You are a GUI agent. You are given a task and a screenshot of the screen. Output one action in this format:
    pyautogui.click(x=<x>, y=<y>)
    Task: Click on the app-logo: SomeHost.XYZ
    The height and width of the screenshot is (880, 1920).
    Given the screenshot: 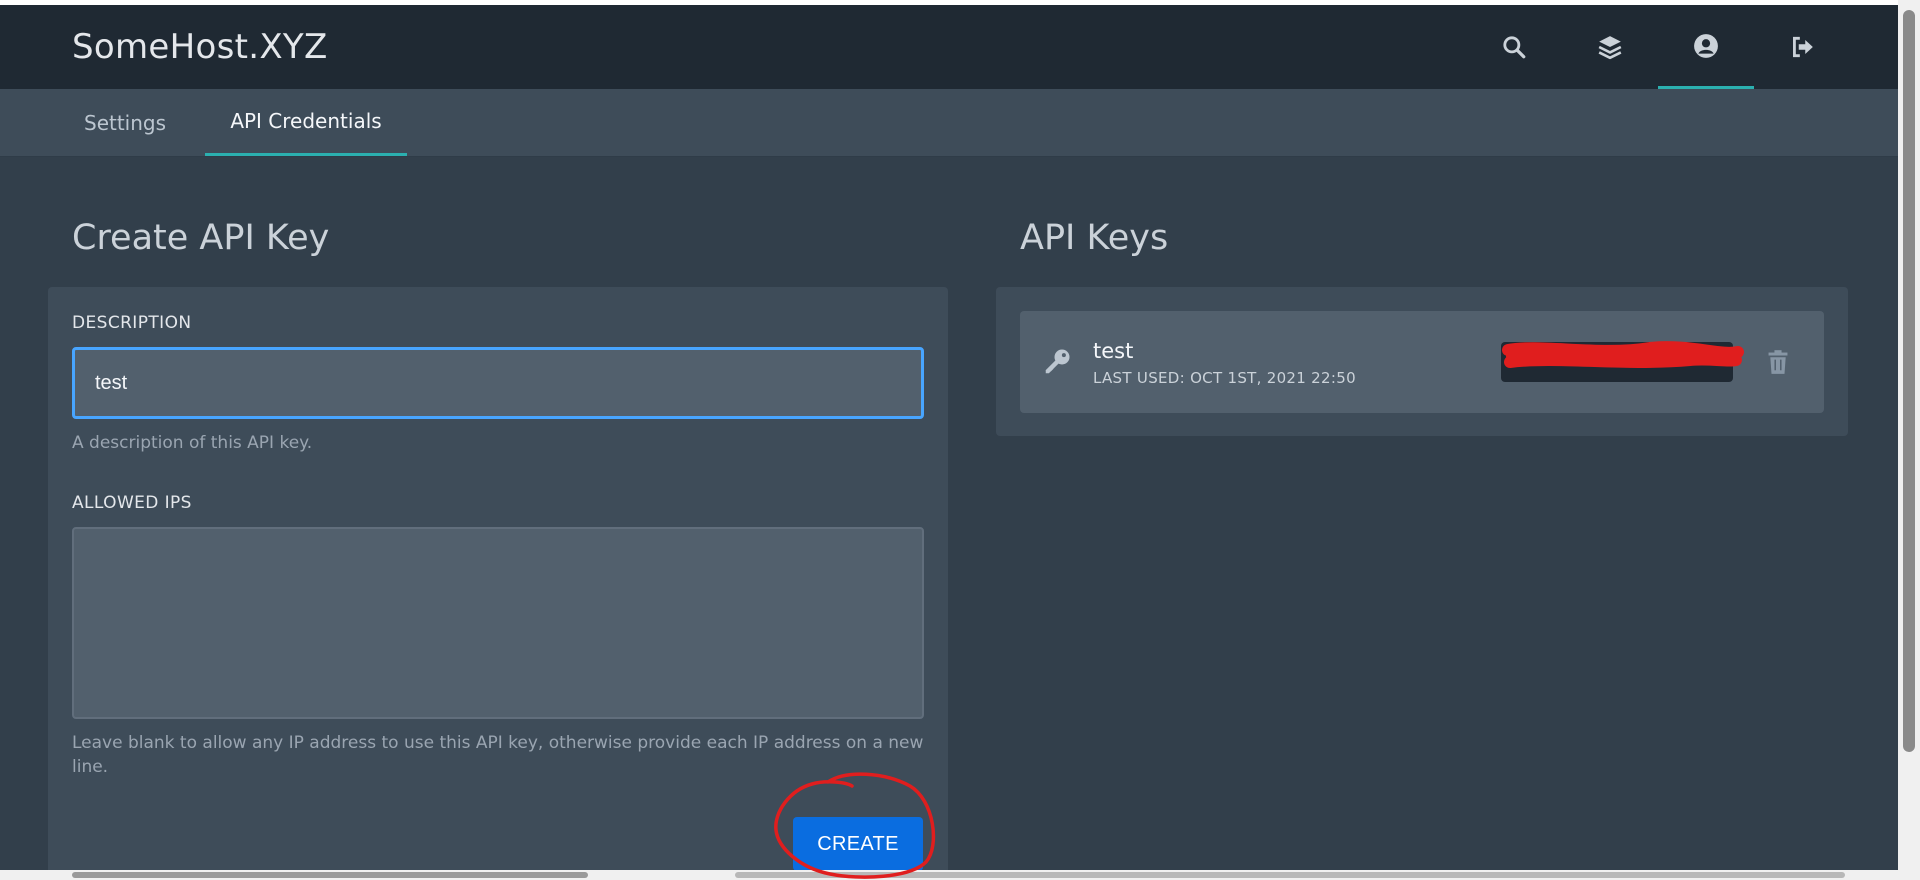 What is the action you would take?
    pyautogui.click(x=200, y=47)
    